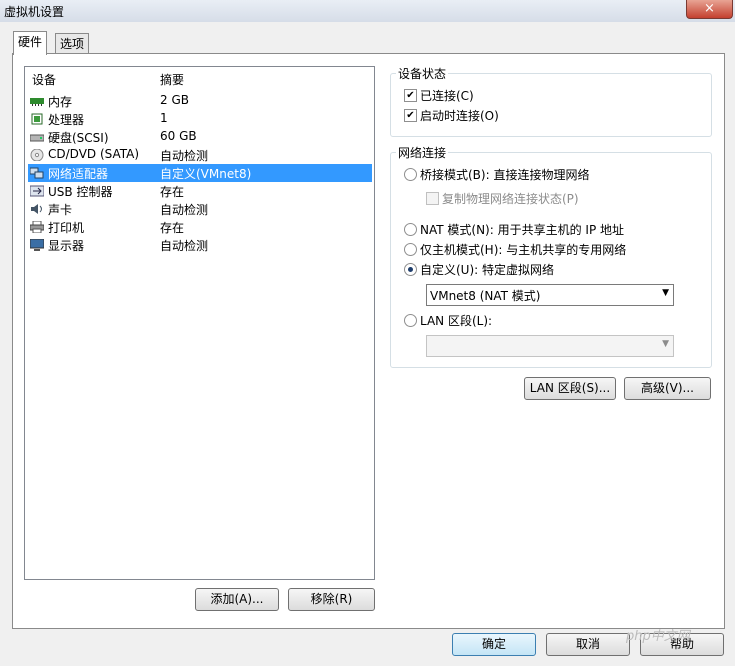  I want to click on device-row-processor: 处理器 1, so click(200, 119).